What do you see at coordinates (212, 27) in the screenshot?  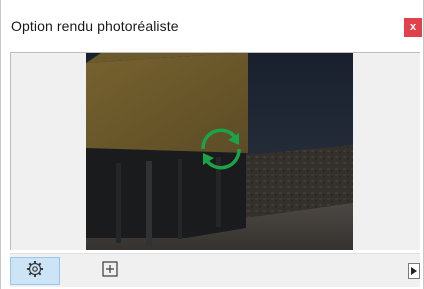 I see `title-bar: Option rendu photoréaliste x` at bounding box center [212, 27].